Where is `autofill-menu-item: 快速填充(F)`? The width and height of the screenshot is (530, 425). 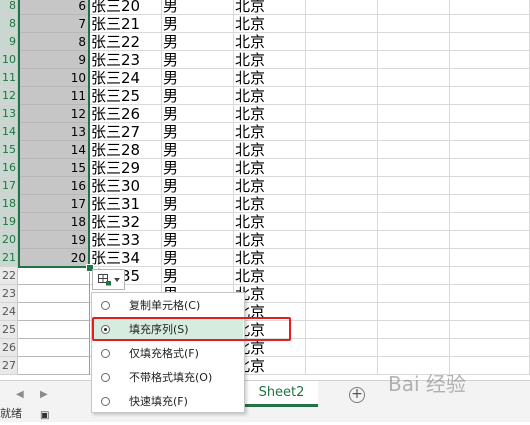
autofill-menu-item: 快速填充(F) is located at coordinates (168, 402).